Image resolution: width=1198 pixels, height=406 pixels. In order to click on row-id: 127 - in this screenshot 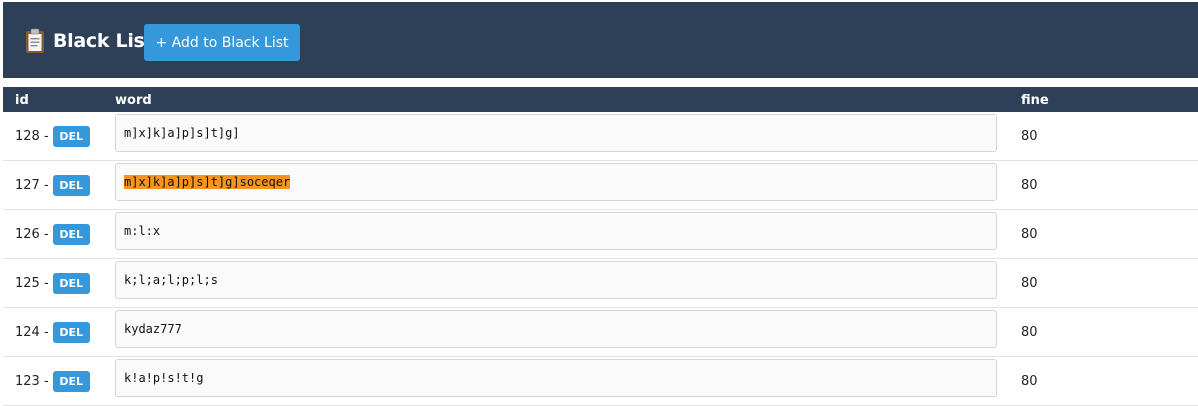, I will do `click(32, 185)`.